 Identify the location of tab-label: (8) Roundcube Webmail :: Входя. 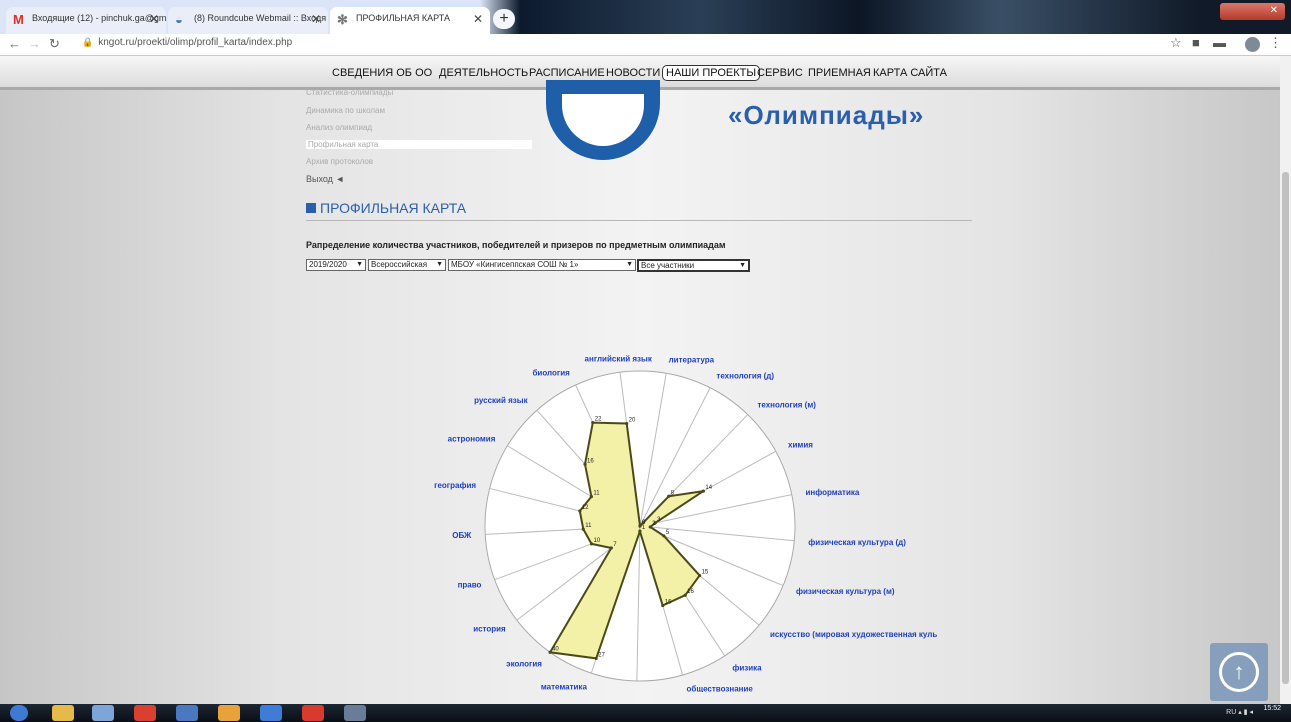
(260, 18).